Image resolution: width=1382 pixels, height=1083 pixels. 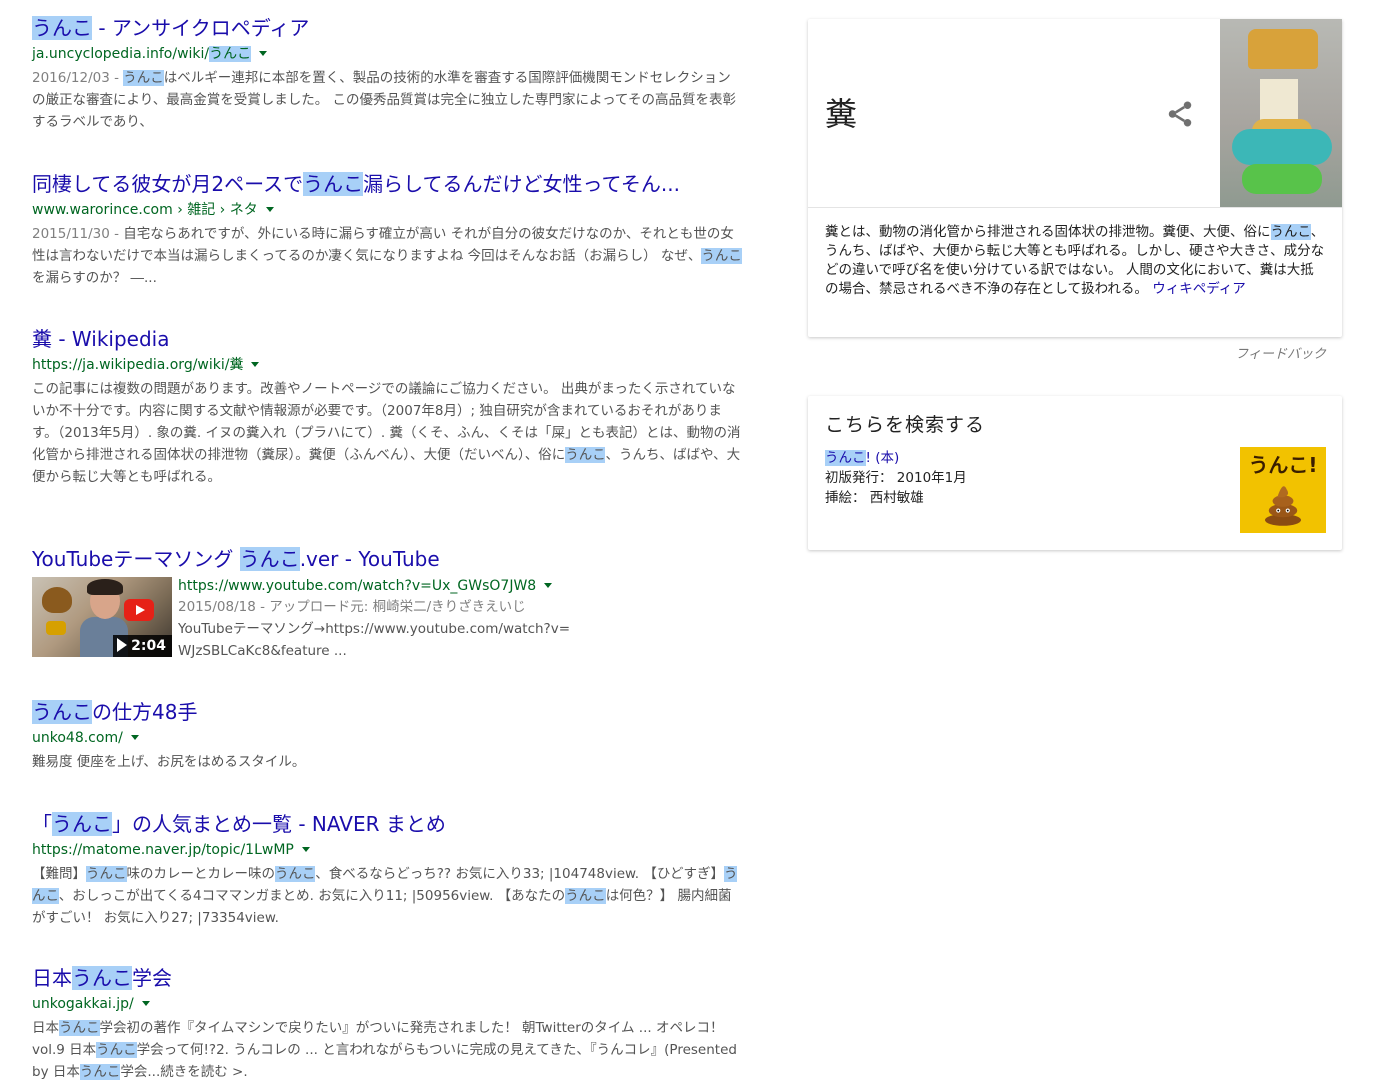 What do you see at coordinates (142, 646) in the screenshot?
I see `video-duration-badge: 2:04` at bounding box center [142, 646].